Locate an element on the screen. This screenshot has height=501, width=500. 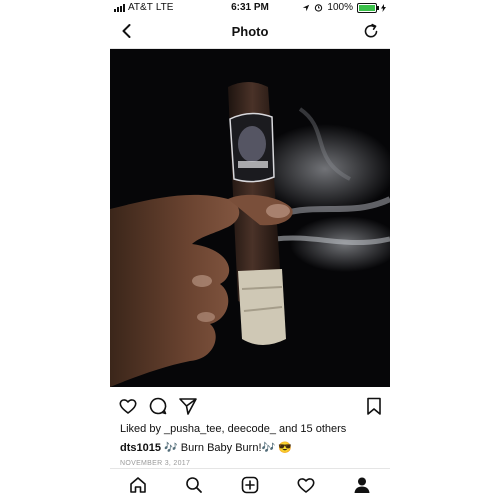
bottom-tab-bar is located at coordinates (250, 484).